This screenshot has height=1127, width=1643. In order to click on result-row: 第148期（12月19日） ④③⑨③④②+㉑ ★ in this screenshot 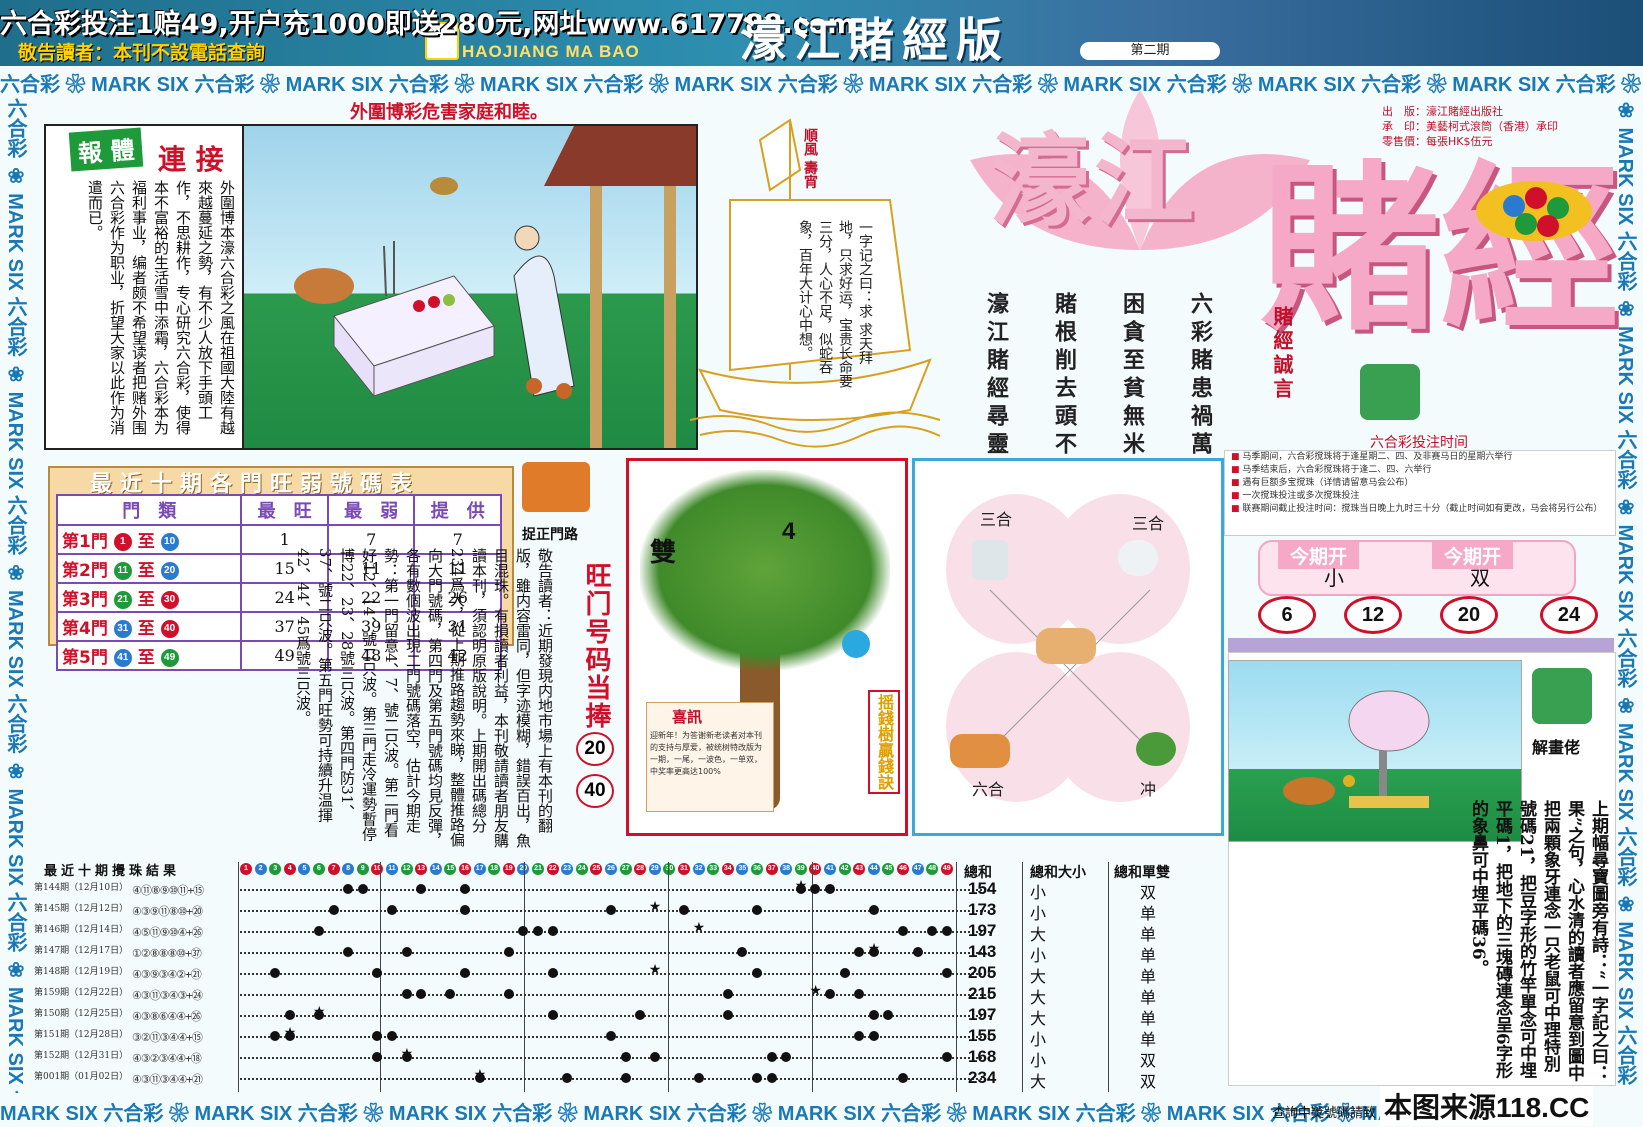, I will do `click(512, 973)`.